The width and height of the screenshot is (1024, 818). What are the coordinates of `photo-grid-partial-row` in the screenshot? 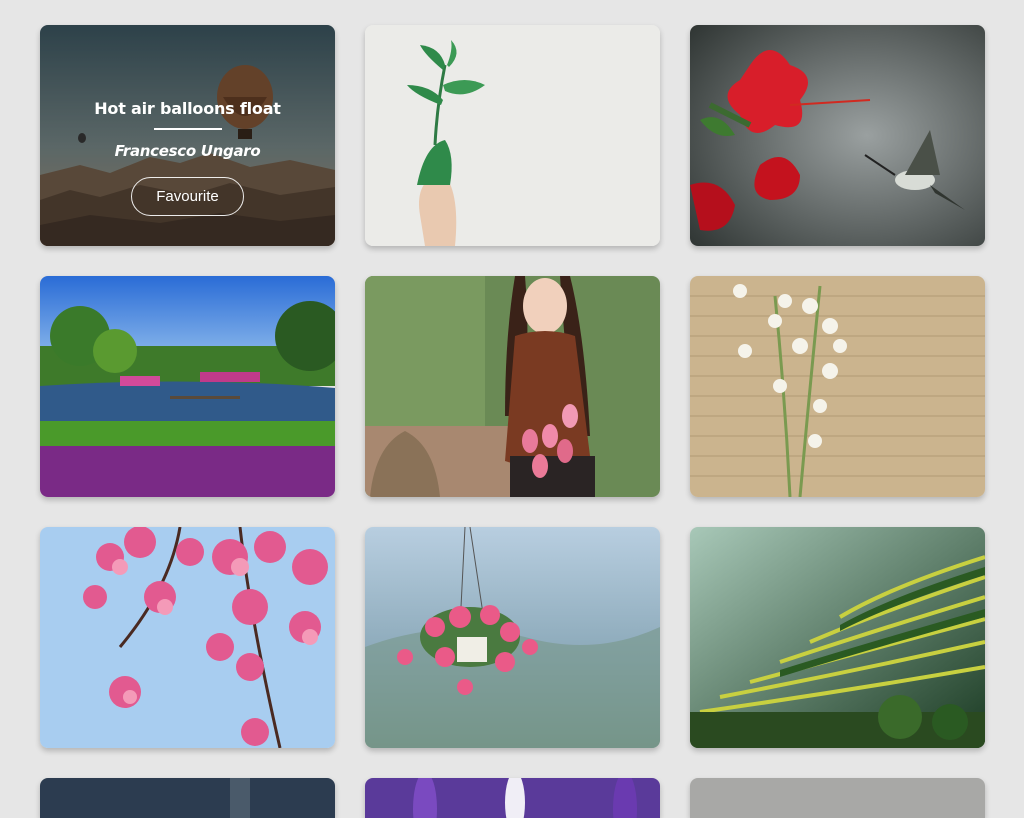 It's located at (512, 798).